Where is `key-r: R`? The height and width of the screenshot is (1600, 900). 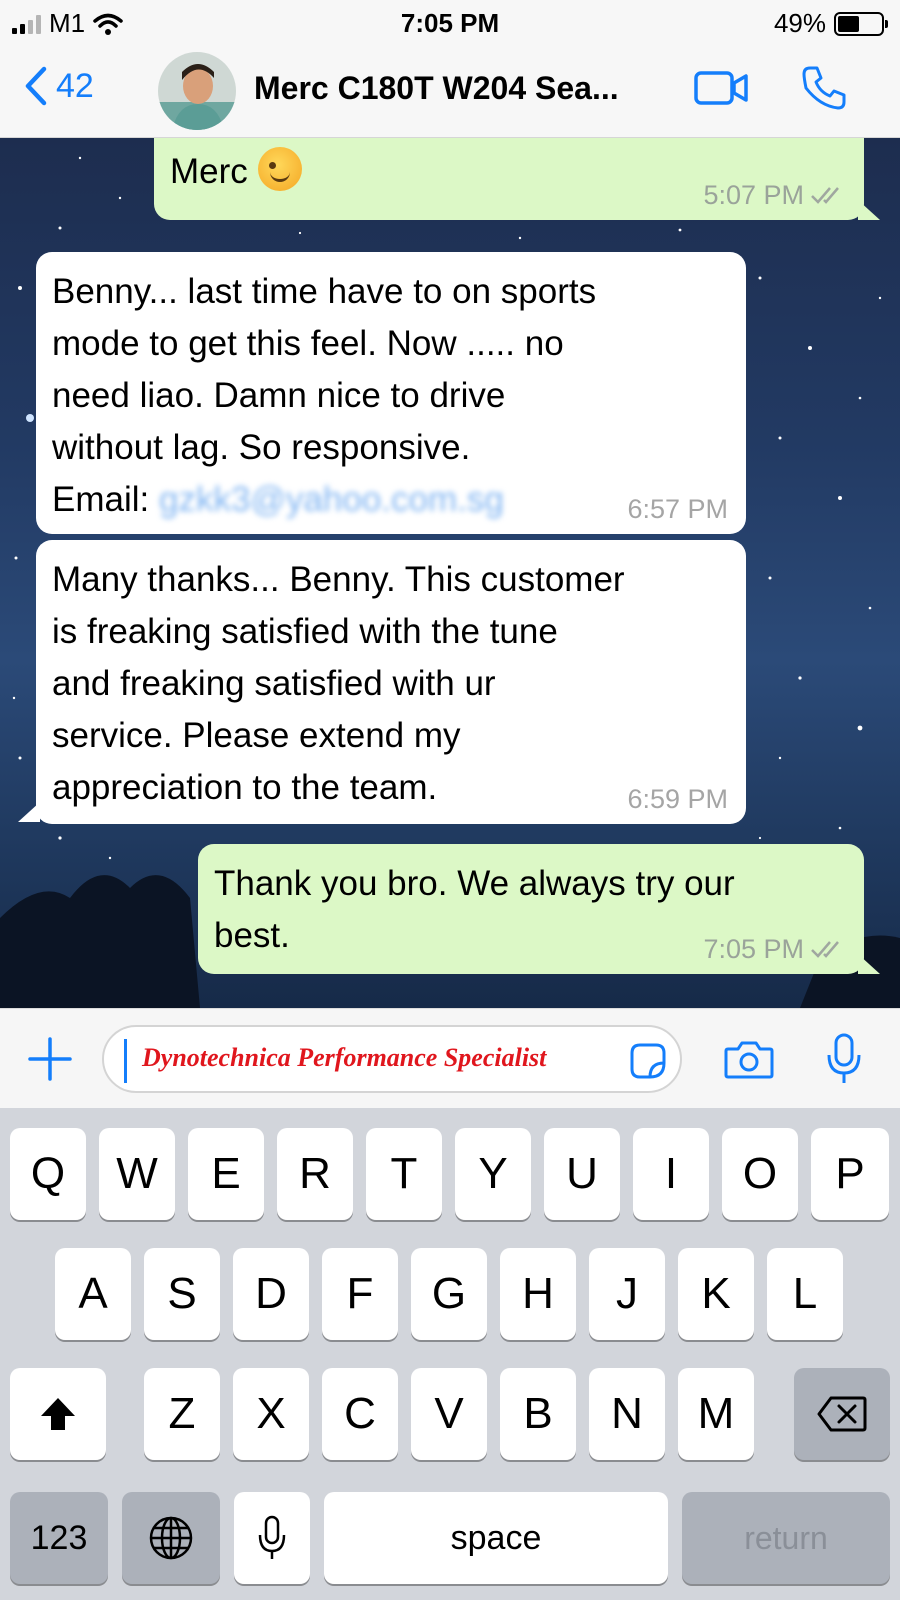 key-r: R is located at coordinates (315, 1174).